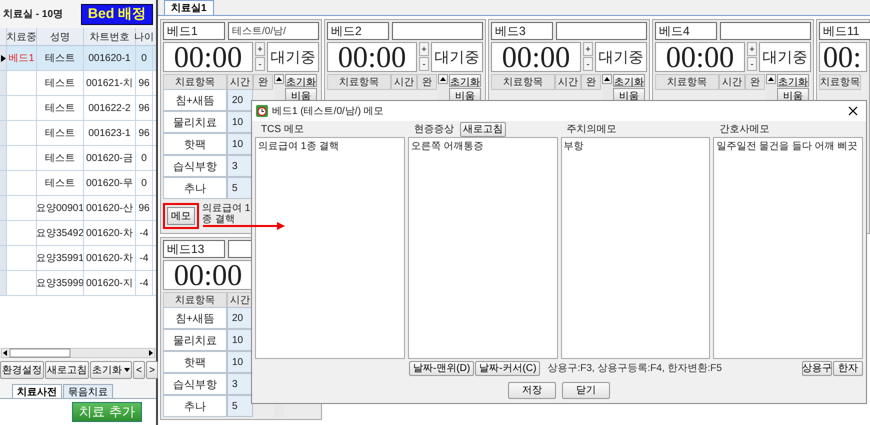  Describe the element at coordinates (262, 111) in the screenshot. I see `clock-icon` at that location.